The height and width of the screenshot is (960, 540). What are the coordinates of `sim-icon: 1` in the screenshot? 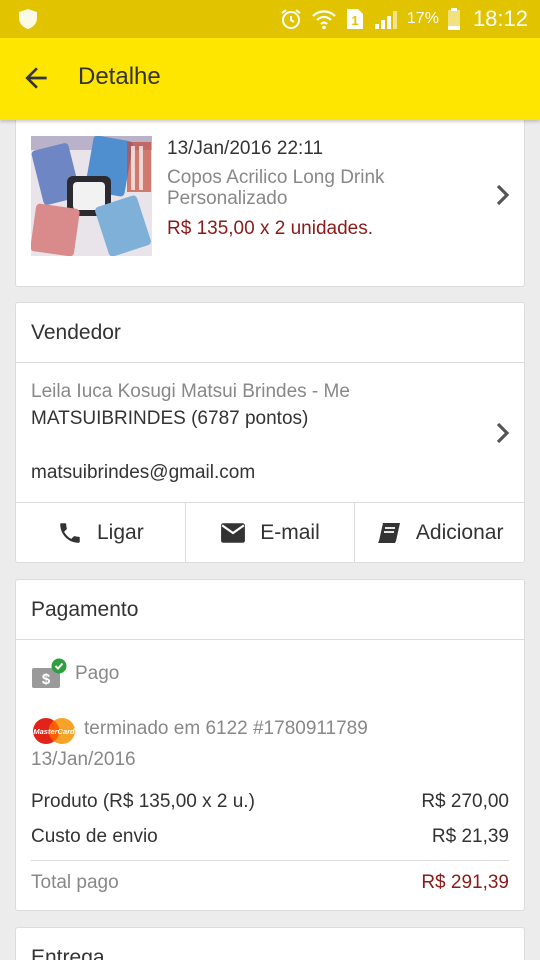 It's located at (354, 19).